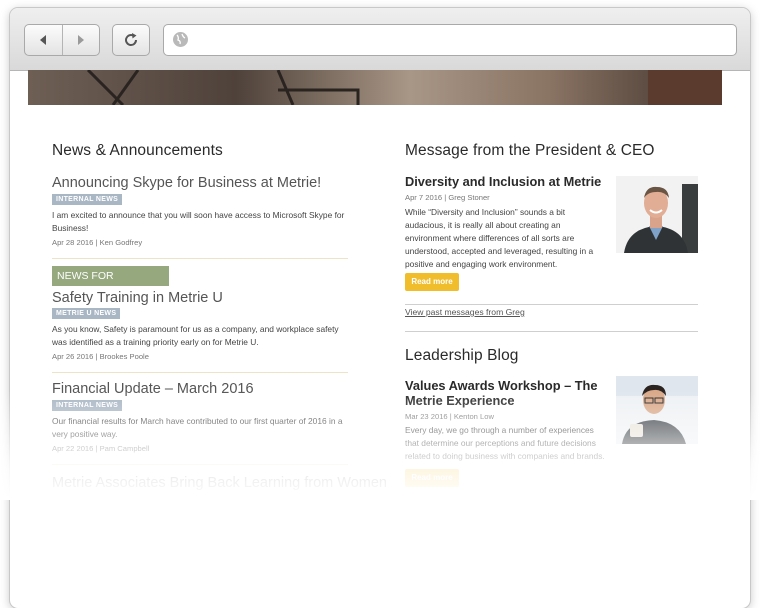 The height and width of the screenshot is (608, 760). Describe the element at coordinates (110, 284) in the screenshot. I see `news-for-managers-banner: NEWS FOR MANAGERS` at that location.